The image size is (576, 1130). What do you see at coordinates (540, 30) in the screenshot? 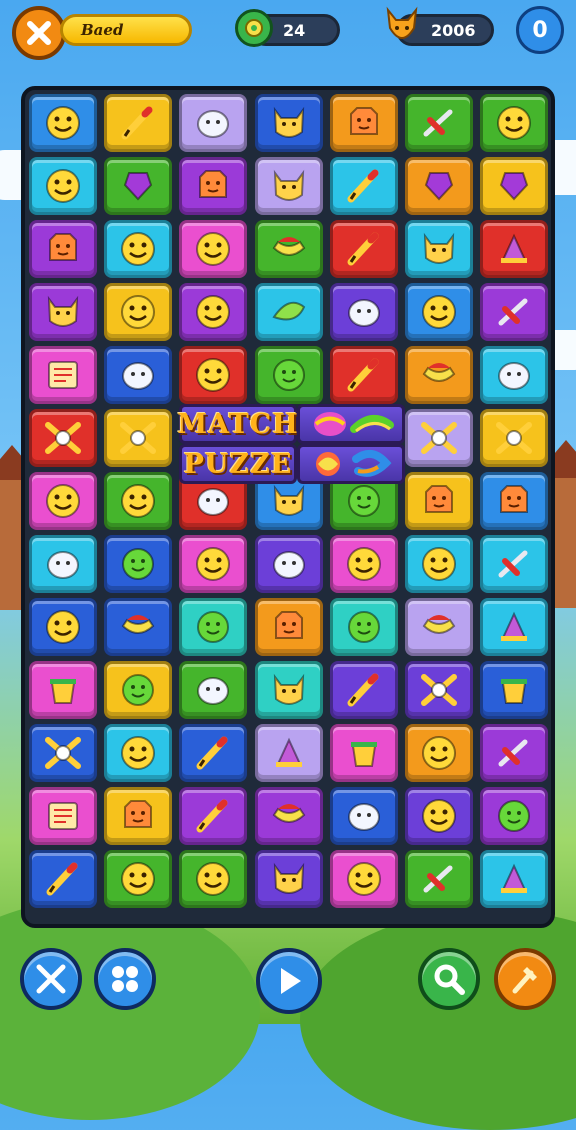
I see `level-badge: 0` at bounding box center [540, 30].